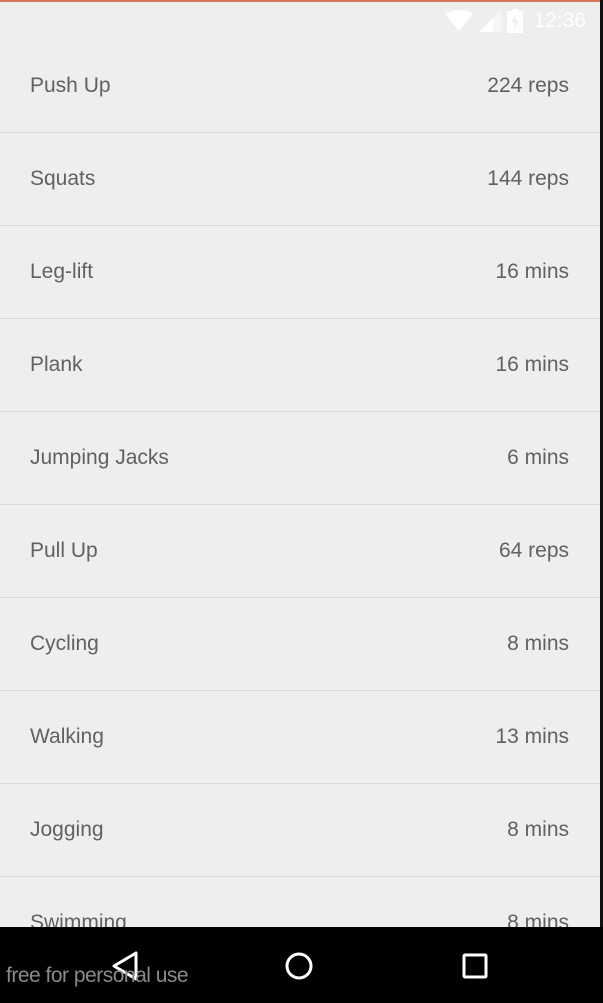  I want to click on list-item-squats: Squats 144 reps, so click(300, 179).